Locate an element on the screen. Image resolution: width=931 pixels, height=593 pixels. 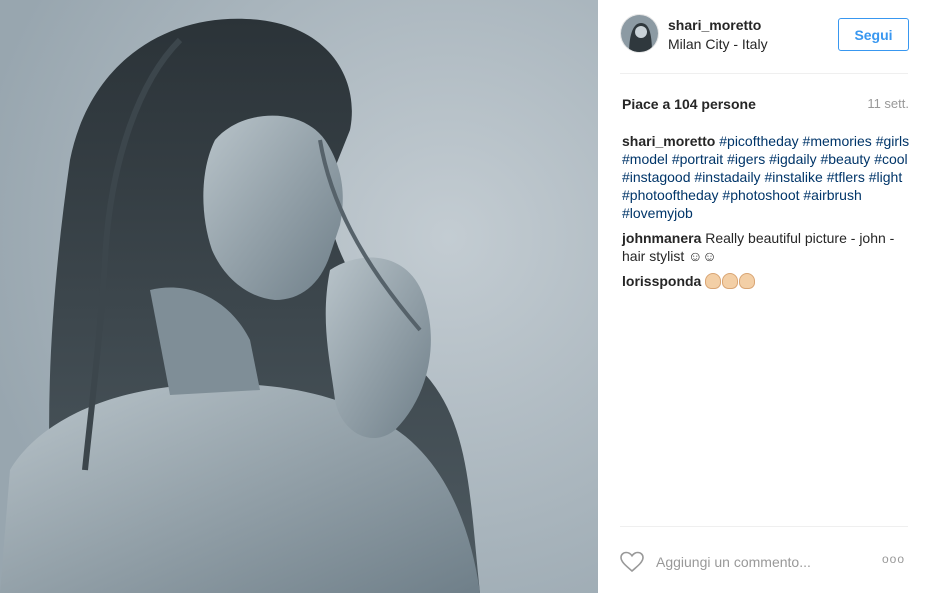
more-options-icon: ooo is located at coordinates (893, 559).